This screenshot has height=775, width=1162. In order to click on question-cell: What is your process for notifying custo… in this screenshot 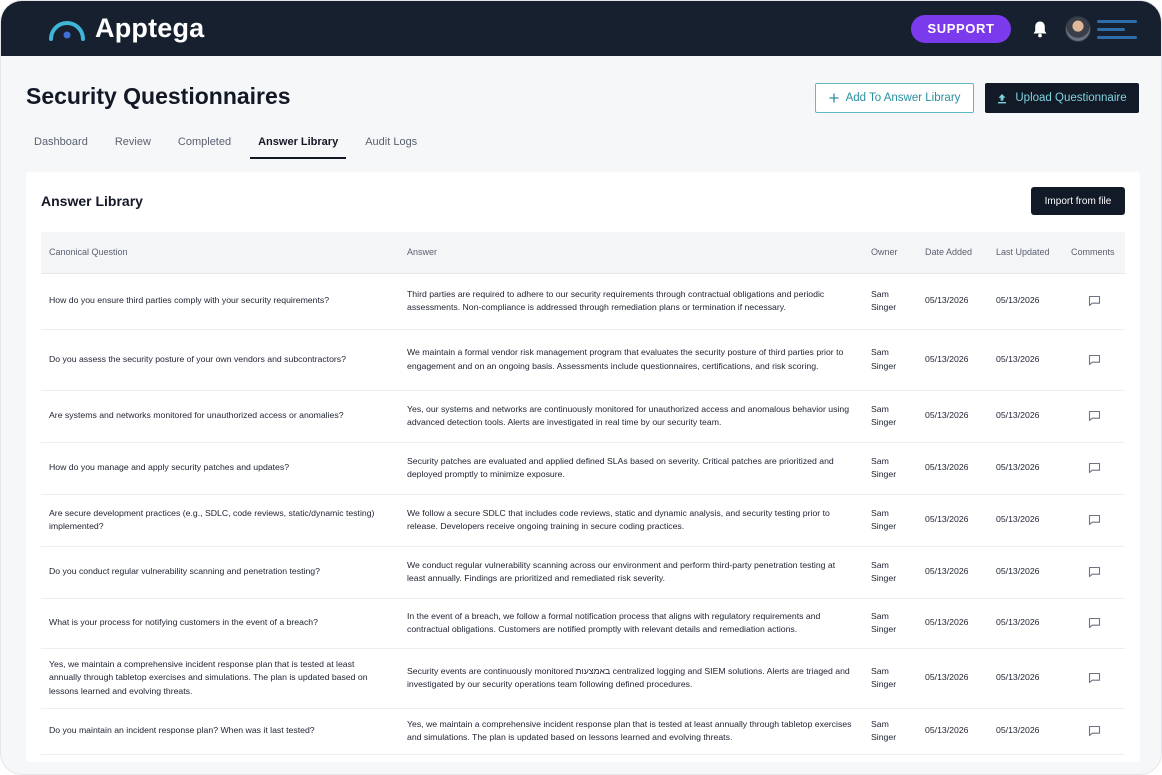, I will do `click(220, 623)`.